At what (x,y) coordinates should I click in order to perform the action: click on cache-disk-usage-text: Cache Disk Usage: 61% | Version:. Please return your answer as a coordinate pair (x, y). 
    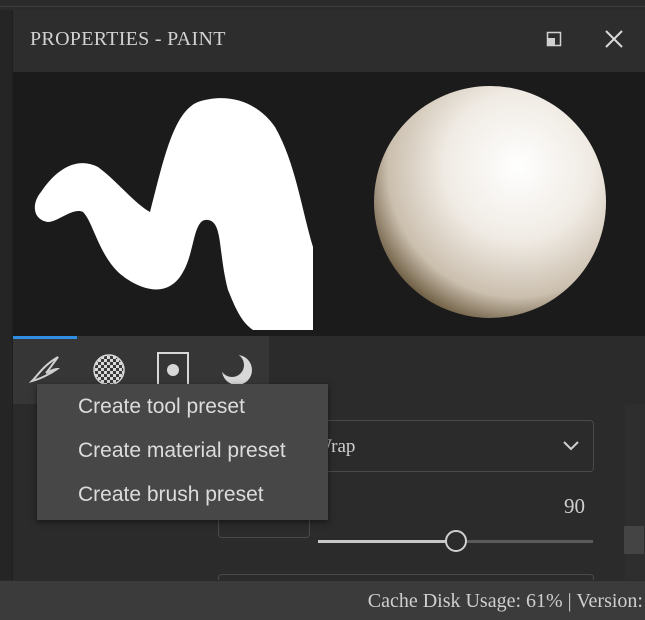
    Looking at the image, I should click on (505, 601).